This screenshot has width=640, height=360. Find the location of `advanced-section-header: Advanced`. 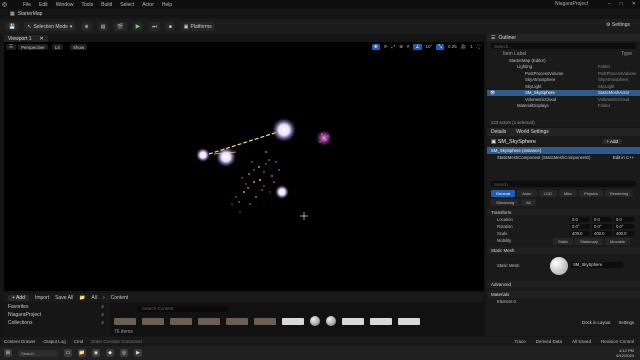

advanced-section-header: Advanced is located at coordinates (563, 284).